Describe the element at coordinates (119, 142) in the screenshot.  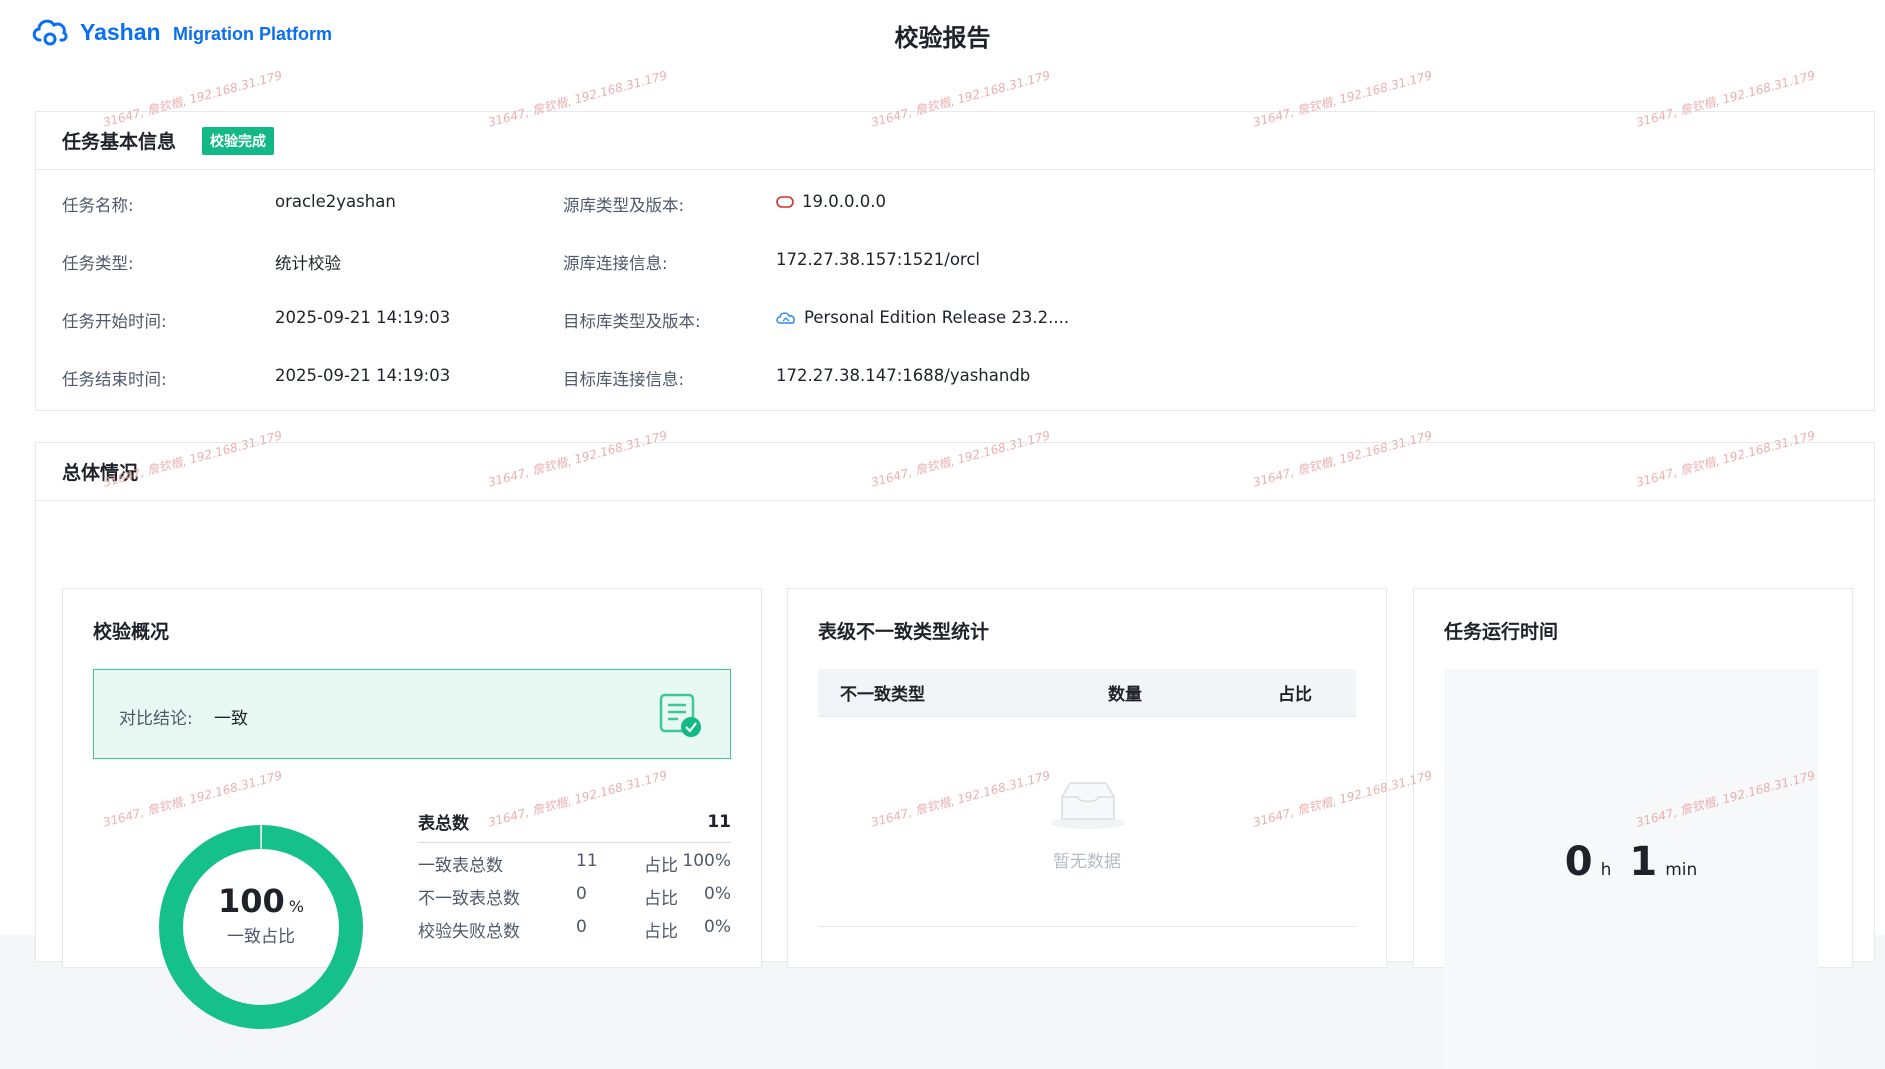
I see `basic-info-title: 任务基本信息` at that location.